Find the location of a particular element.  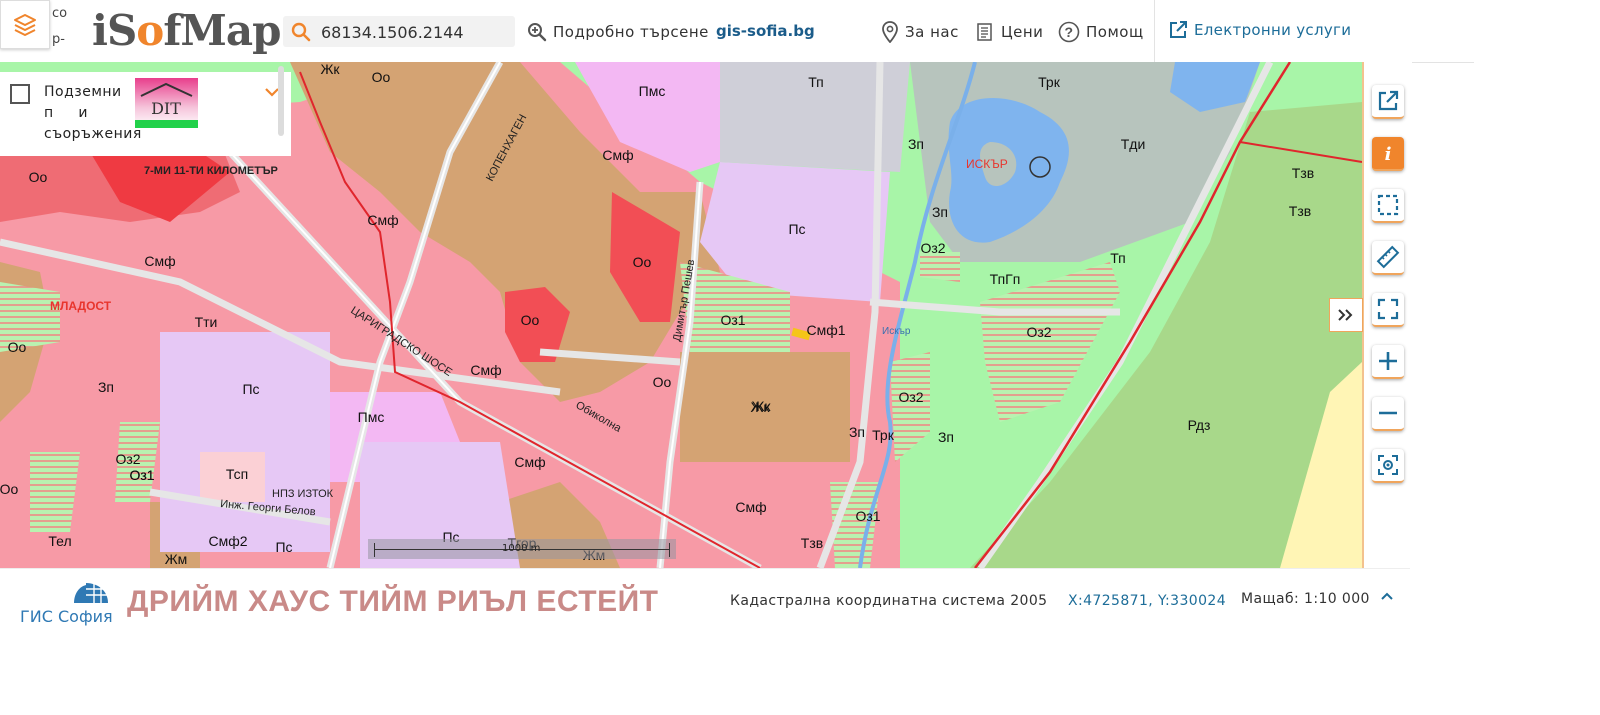

map-scale: Мащаб: 1:10 000 is located at coordinates (1305, 599).